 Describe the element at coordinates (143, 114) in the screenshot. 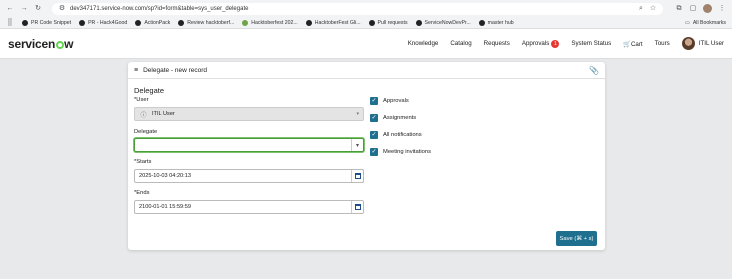

I see `info-icon: ⓘ` at that location.